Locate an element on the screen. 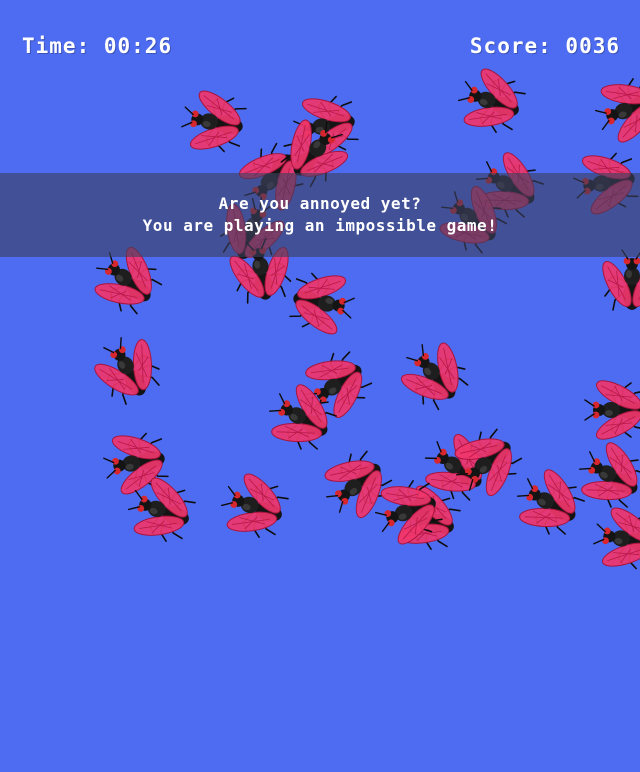  score-value: 0036 is located at coordinates (592, 46).